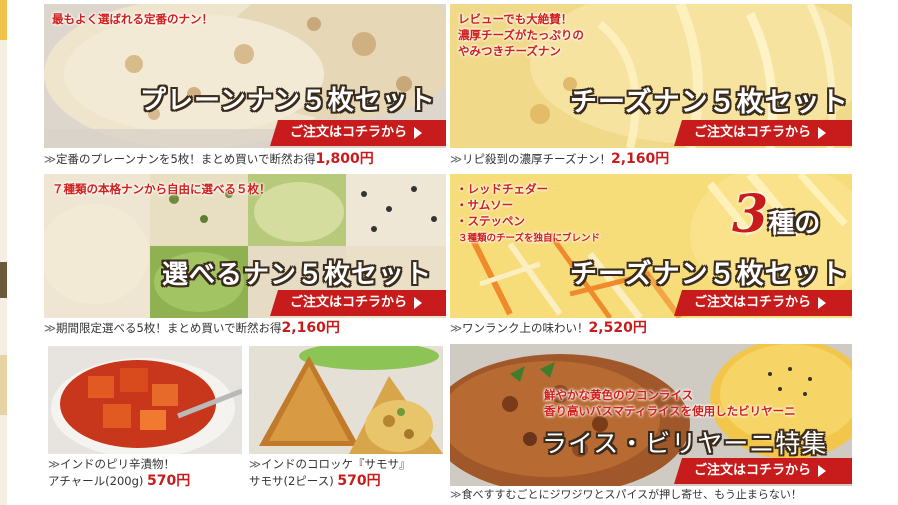 Image resolution: width=898 pixels, height=505 pixels. What do you see at coordinates (525, 328) in the screenshot?
I see `three-cheese-caption-text: ワンランク上の味わい！` at bounding box center [525, 328].